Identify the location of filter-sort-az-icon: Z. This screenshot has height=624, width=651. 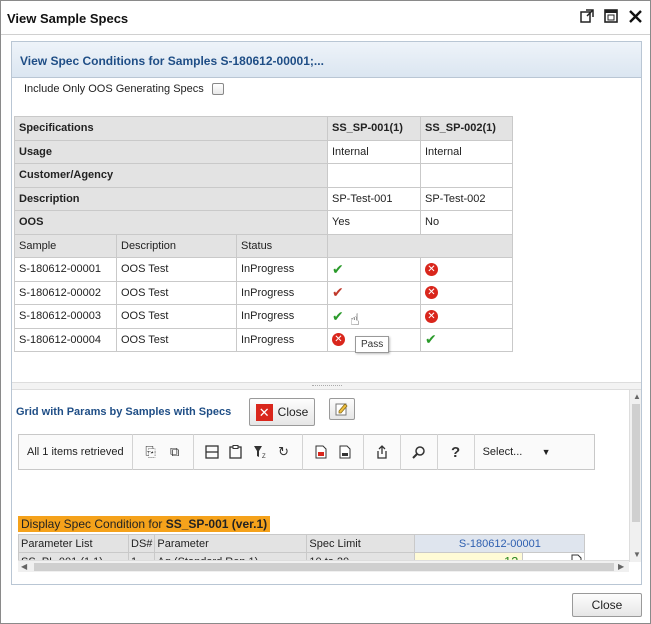
(260, 452).